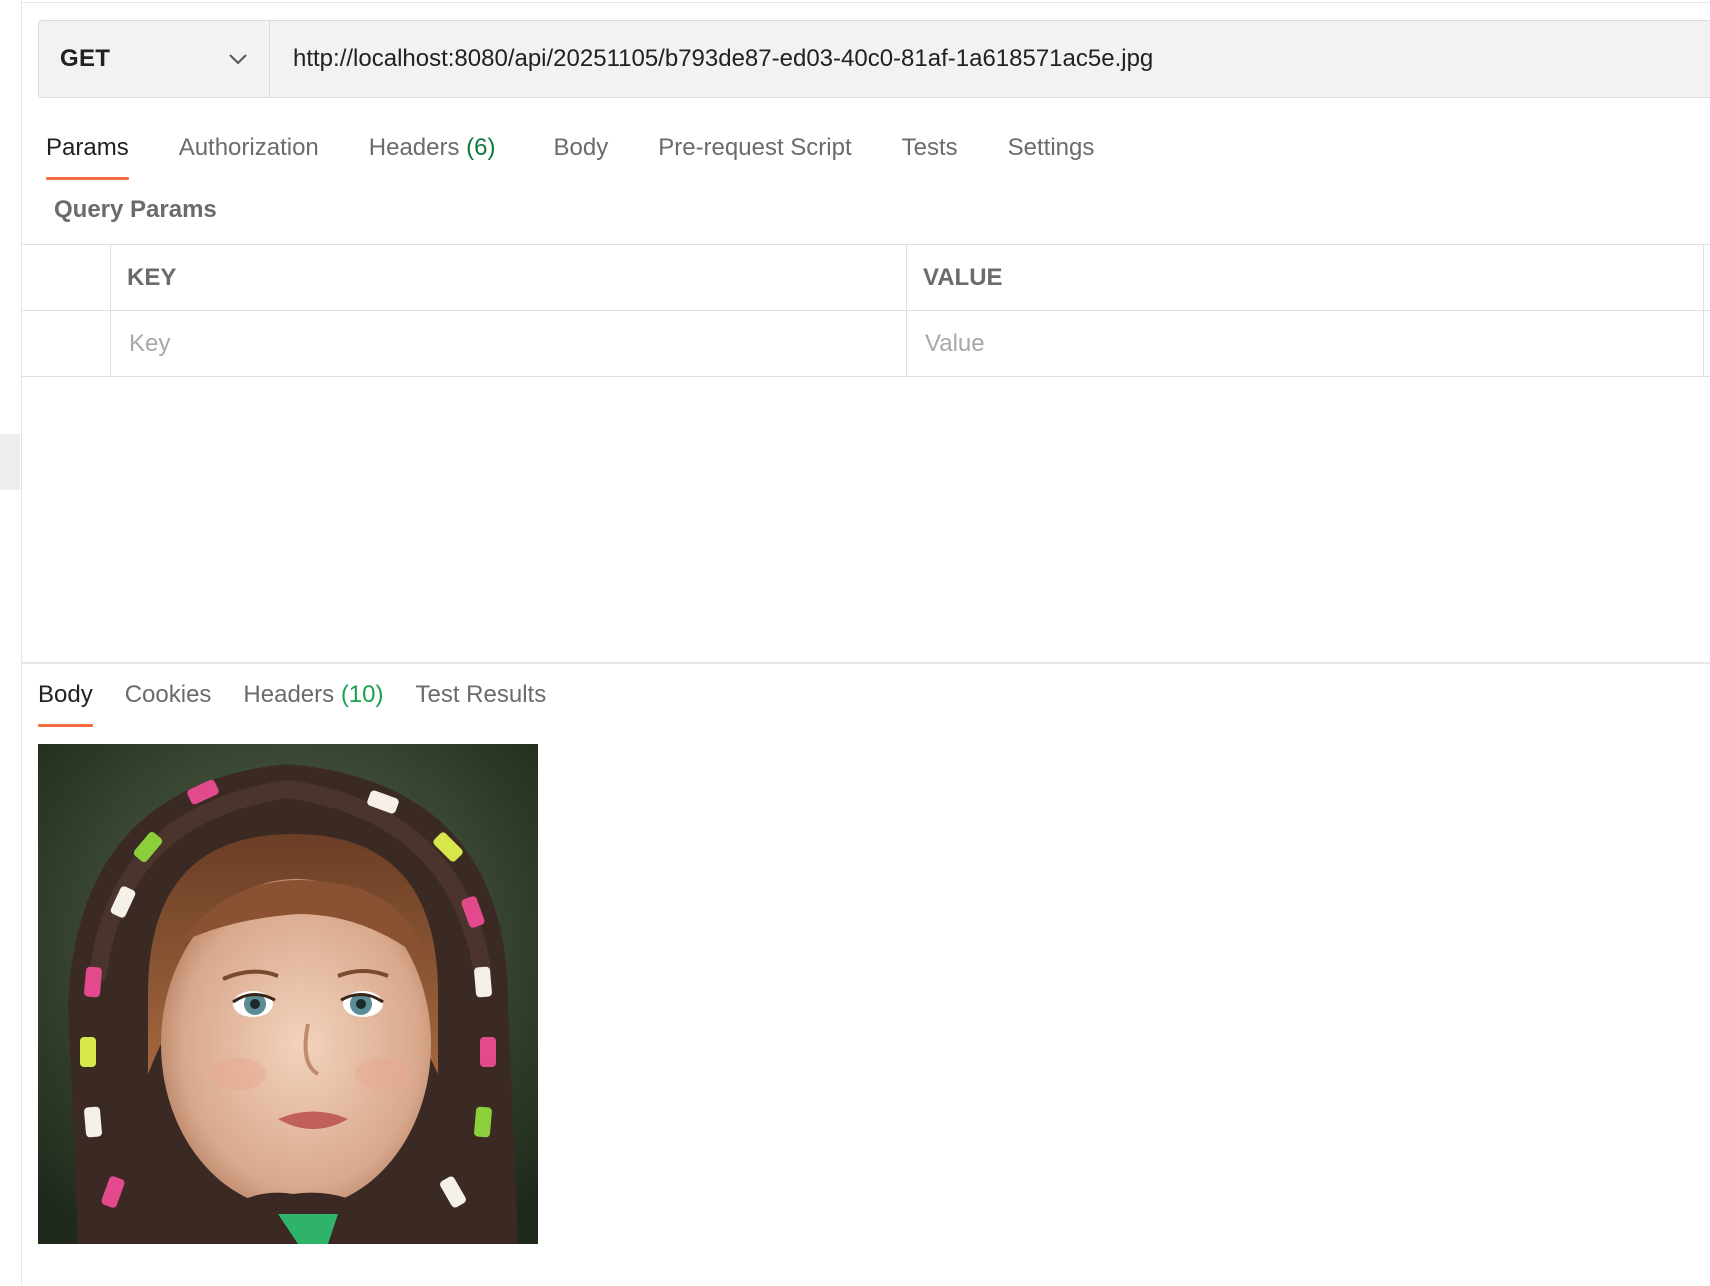 The width and height of the screenshot is (1710, 1286). Describe the element at coordinates (10, 462) in the screenshot. I see `sidebar-resize-handle` at that location.